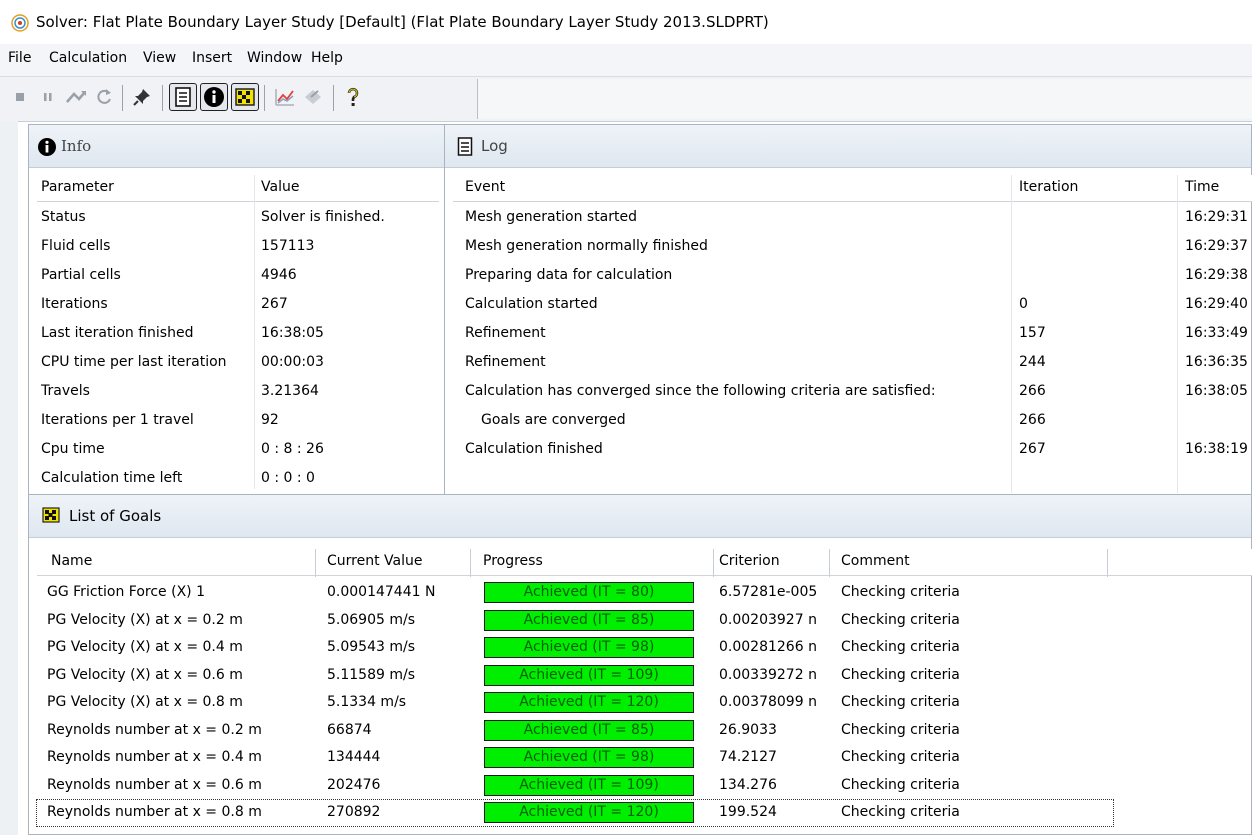 This screenshot has width=1252, height=835. Describe the element at coordinates (238, 334) in the screenshot. I see `info-row: Last iteration finished 16:38:05` at that location.